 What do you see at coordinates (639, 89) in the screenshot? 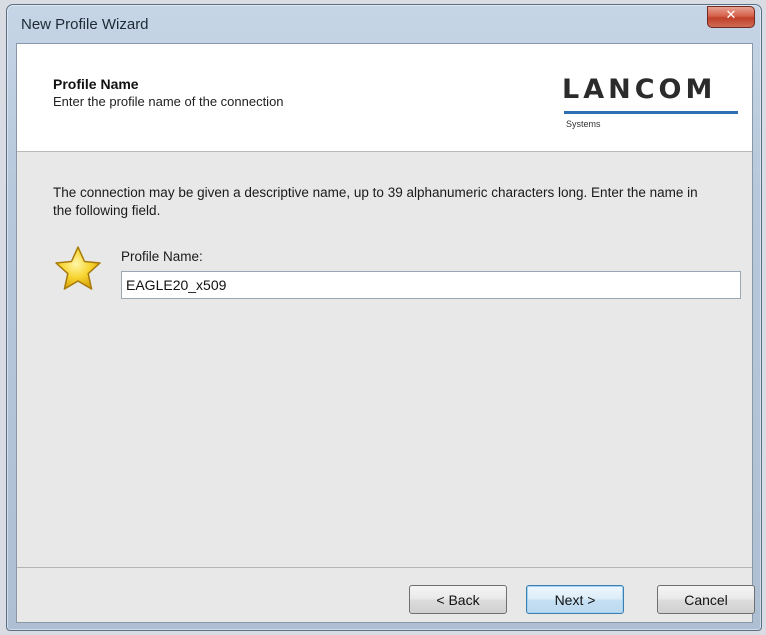
I see `logo-text: LANCOM` at bounding box center [639, 89].